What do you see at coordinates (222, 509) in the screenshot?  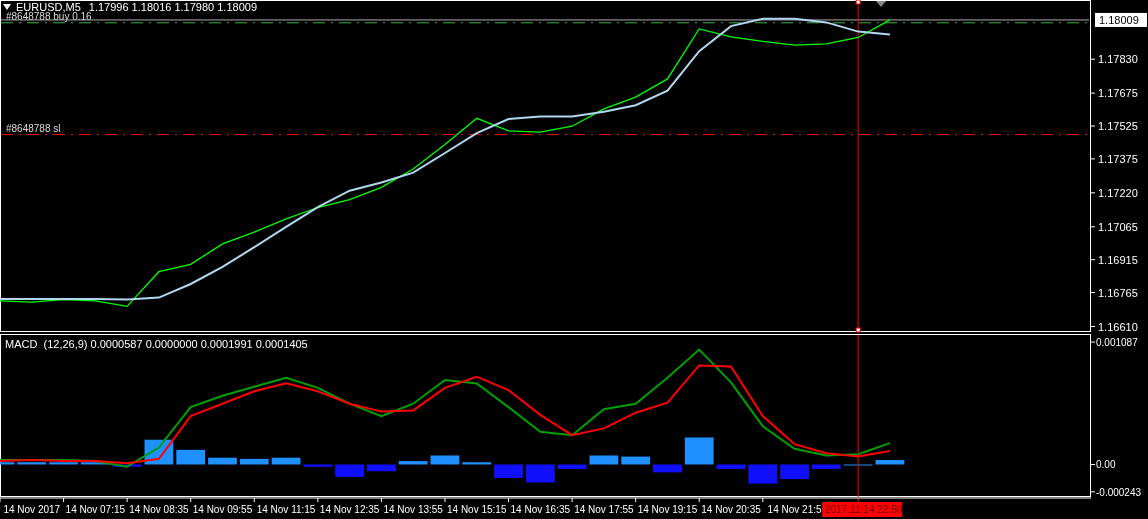 I see `time-axis-label: 14 Nov 09:55` at bounding box center [222, 509].